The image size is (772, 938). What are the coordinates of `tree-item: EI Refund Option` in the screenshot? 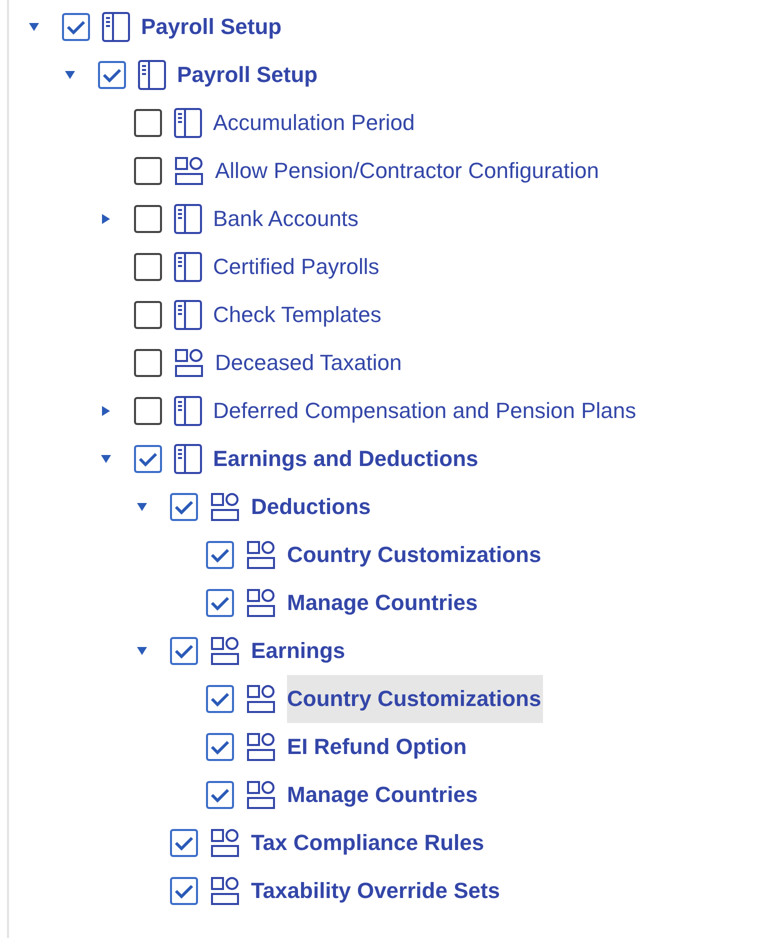 It's located at (378, 747).